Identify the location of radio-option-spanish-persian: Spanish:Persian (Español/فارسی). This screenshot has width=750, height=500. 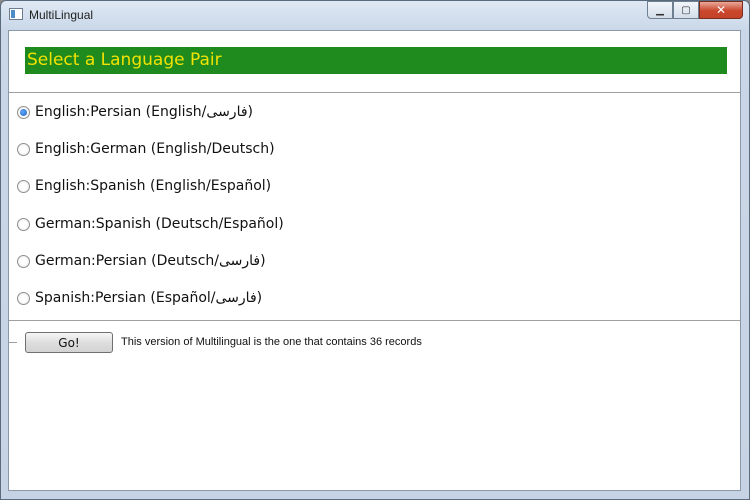
(139, 298).